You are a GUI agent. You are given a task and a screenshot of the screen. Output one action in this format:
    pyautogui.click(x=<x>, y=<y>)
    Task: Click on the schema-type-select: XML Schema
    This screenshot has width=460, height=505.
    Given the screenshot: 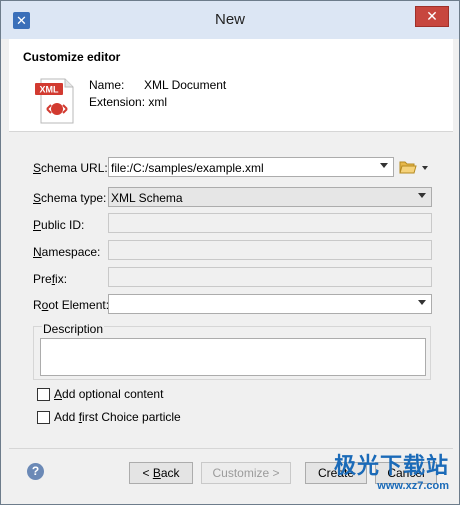 What is the action you would take?
    pyautogui.click(x=270, y=197)
    